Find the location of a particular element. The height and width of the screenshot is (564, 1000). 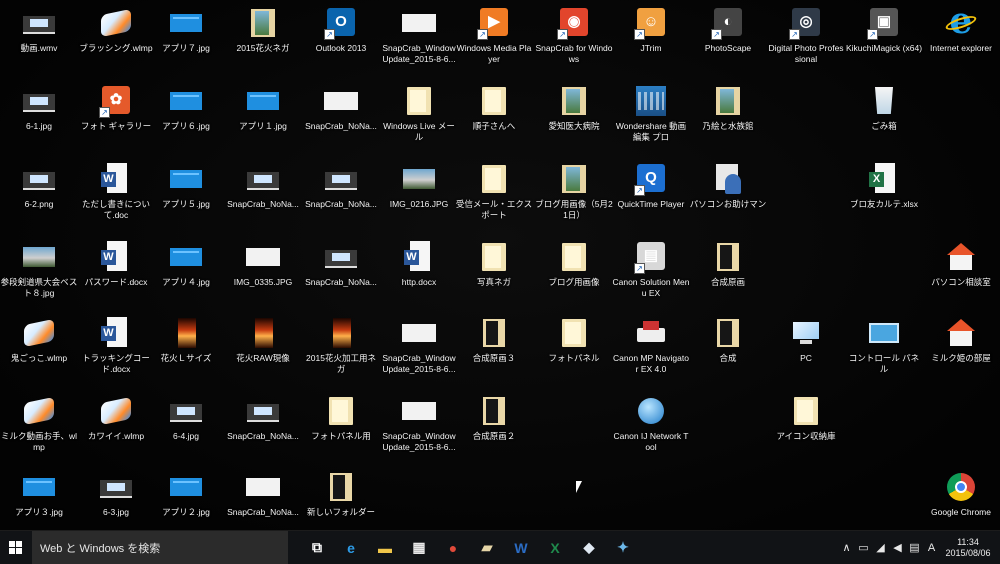

desktop-icon: アプリ３.jpg is located at coordinates (39, 492).